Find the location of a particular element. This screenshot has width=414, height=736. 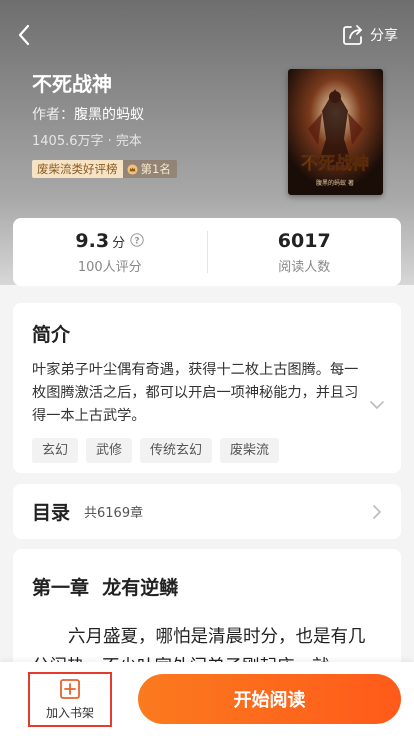

add-to-shelf-button: 加入书架 is located at coordinates (70, 699).